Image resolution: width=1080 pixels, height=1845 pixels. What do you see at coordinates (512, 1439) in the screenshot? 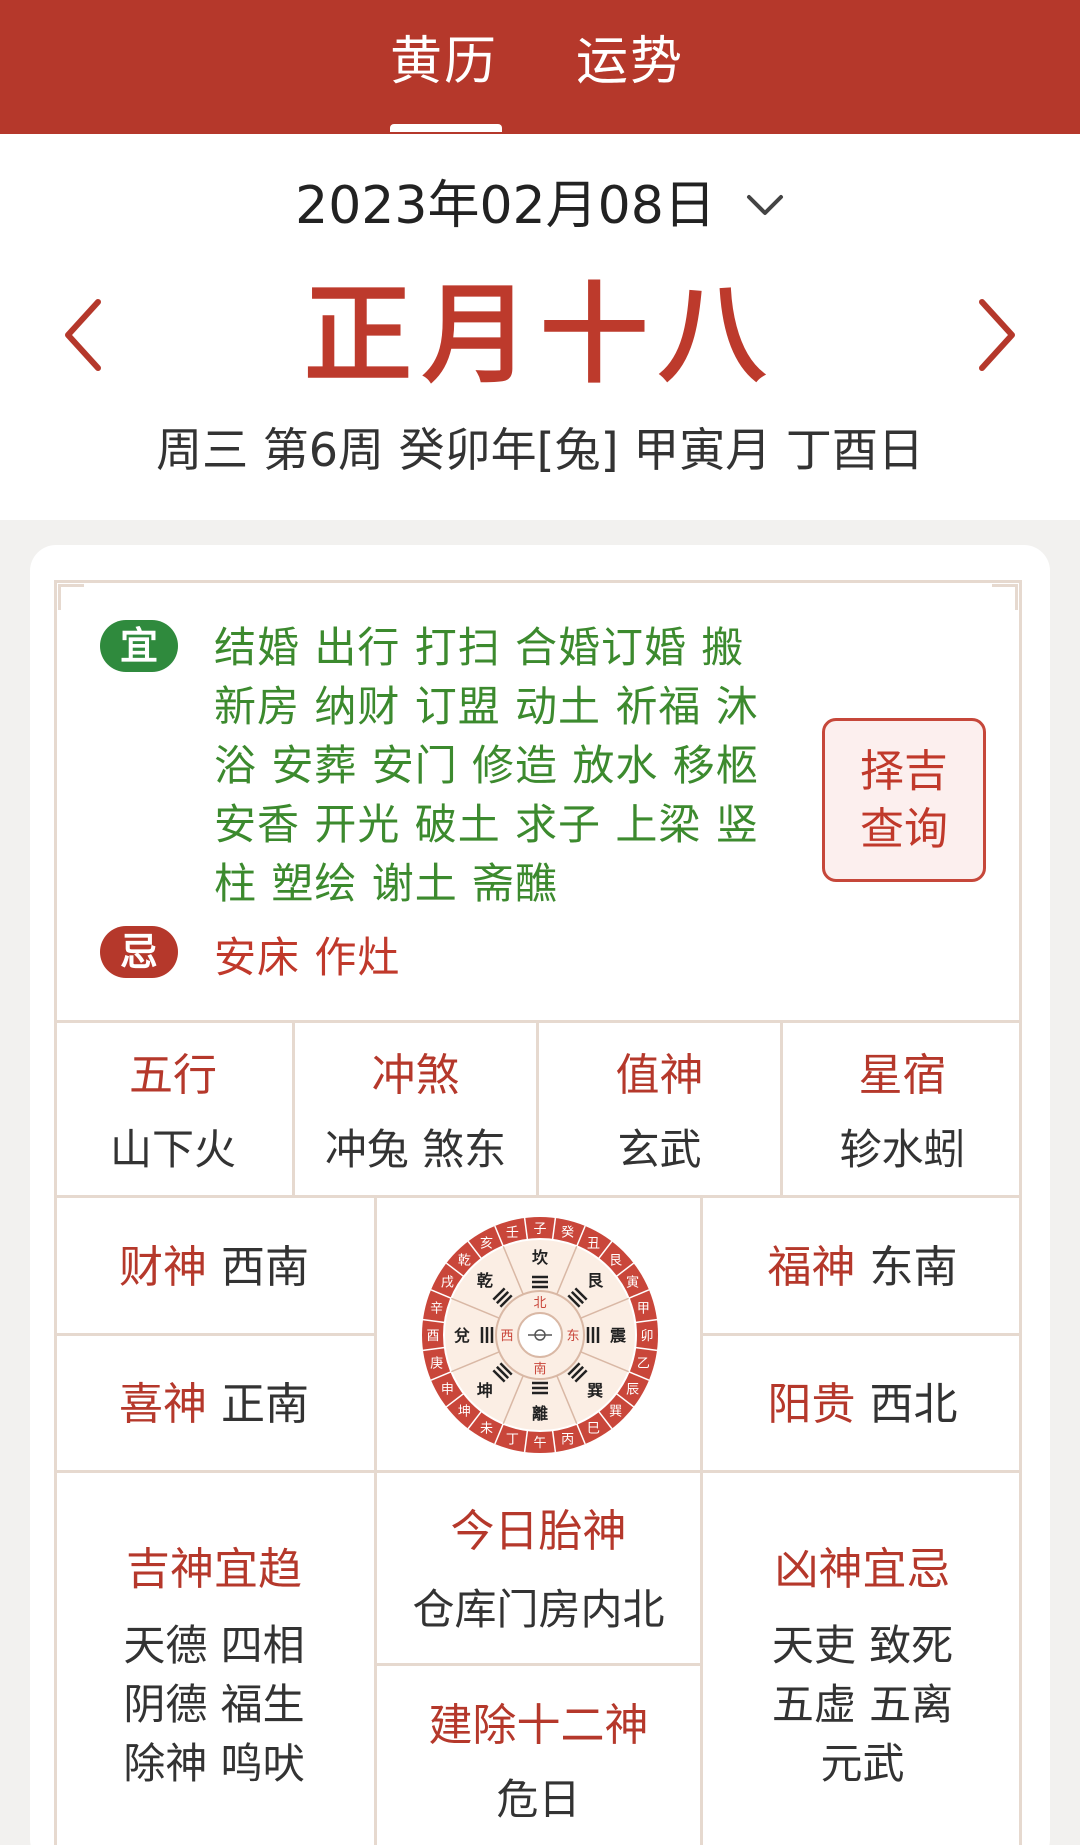
I see `compass-ring-label: 丁` at bounding box center [512, 1439].